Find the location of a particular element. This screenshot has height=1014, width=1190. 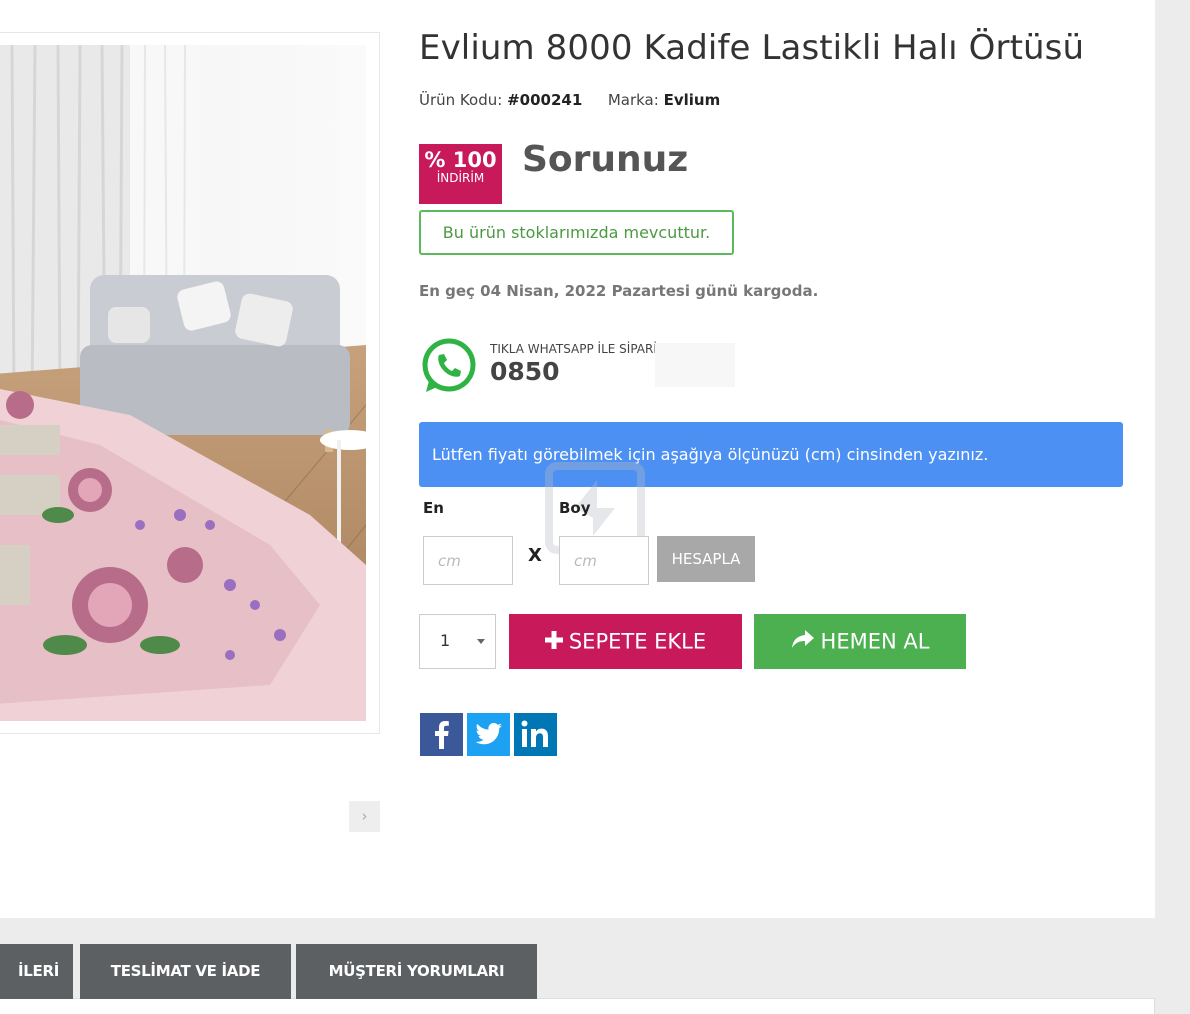

tab-content-panel is located at coordinates (577, 1006).